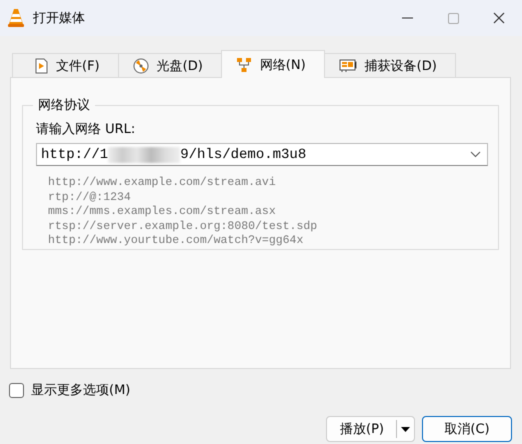  I want to click on url-combo-box: http://1 9/hls/demo.m3u8, so click(262, 154).